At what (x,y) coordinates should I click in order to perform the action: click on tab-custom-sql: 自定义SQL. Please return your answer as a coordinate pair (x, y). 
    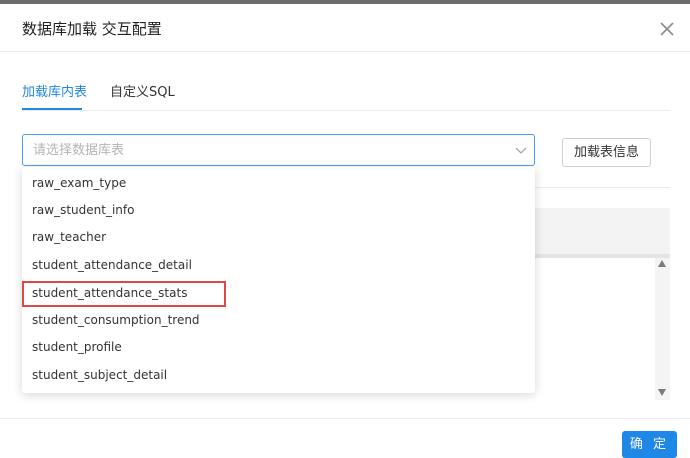
    Looking at the image, I should click on (142, 93).